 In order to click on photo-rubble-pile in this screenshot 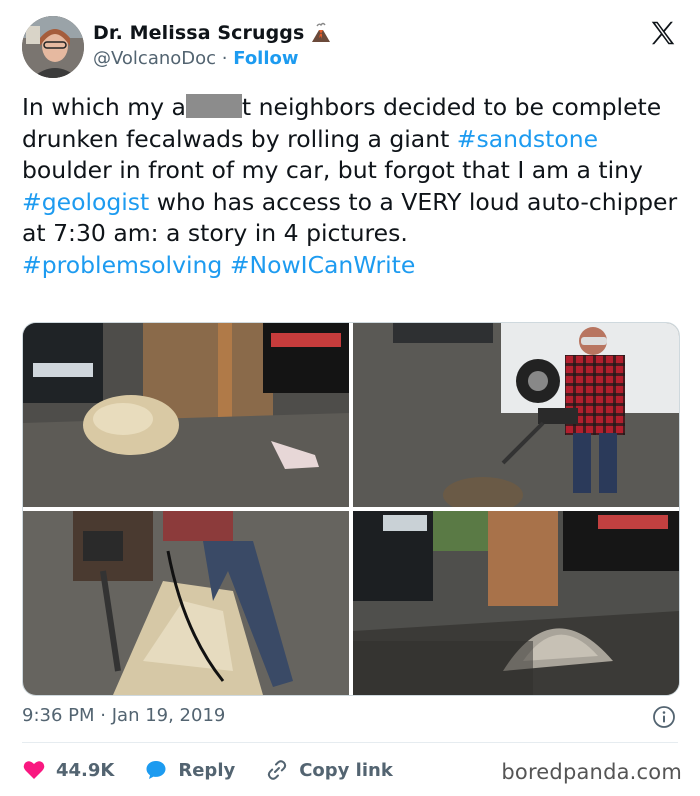, I will do `click(516, 603)`.